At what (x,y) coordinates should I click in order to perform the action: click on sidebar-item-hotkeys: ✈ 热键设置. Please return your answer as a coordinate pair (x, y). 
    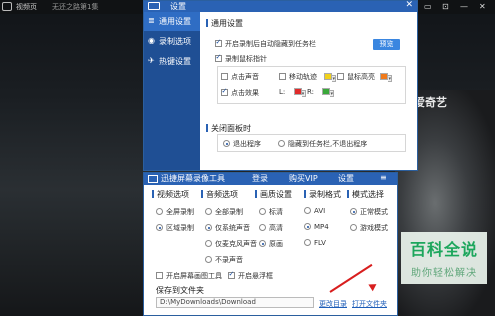
    Looking at the image, I should click on (172, 61).